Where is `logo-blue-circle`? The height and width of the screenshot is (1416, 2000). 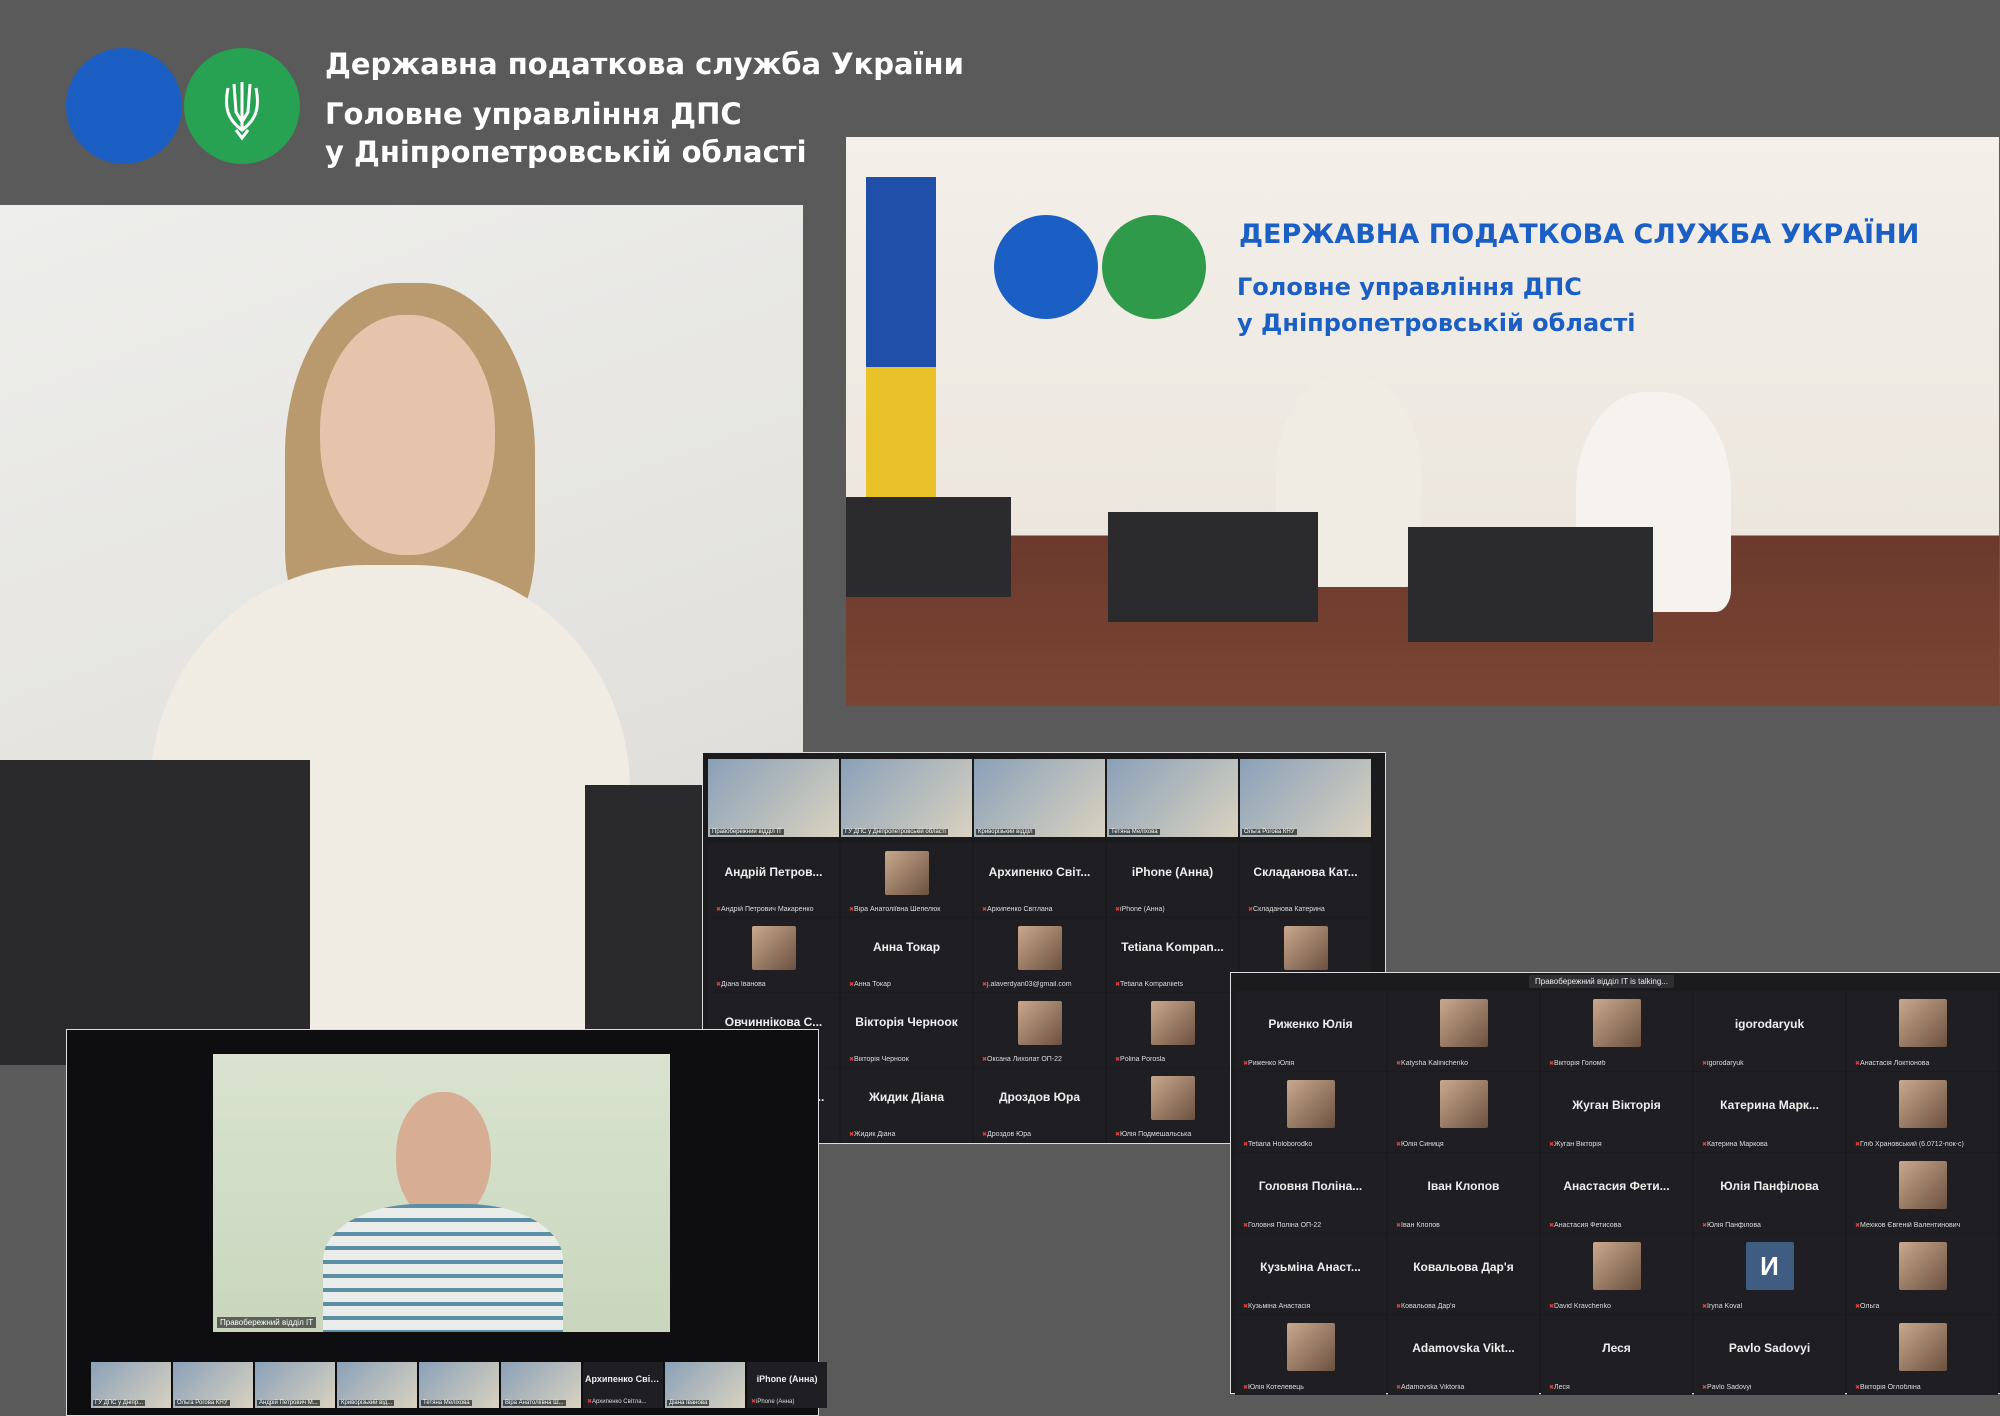 logo-blue-circle is located at coordinates (124, 106).